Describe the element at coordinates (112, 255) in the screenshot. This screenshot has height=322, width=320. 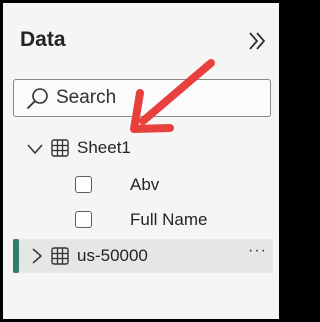
I see `table-name: us-50000` at that location.